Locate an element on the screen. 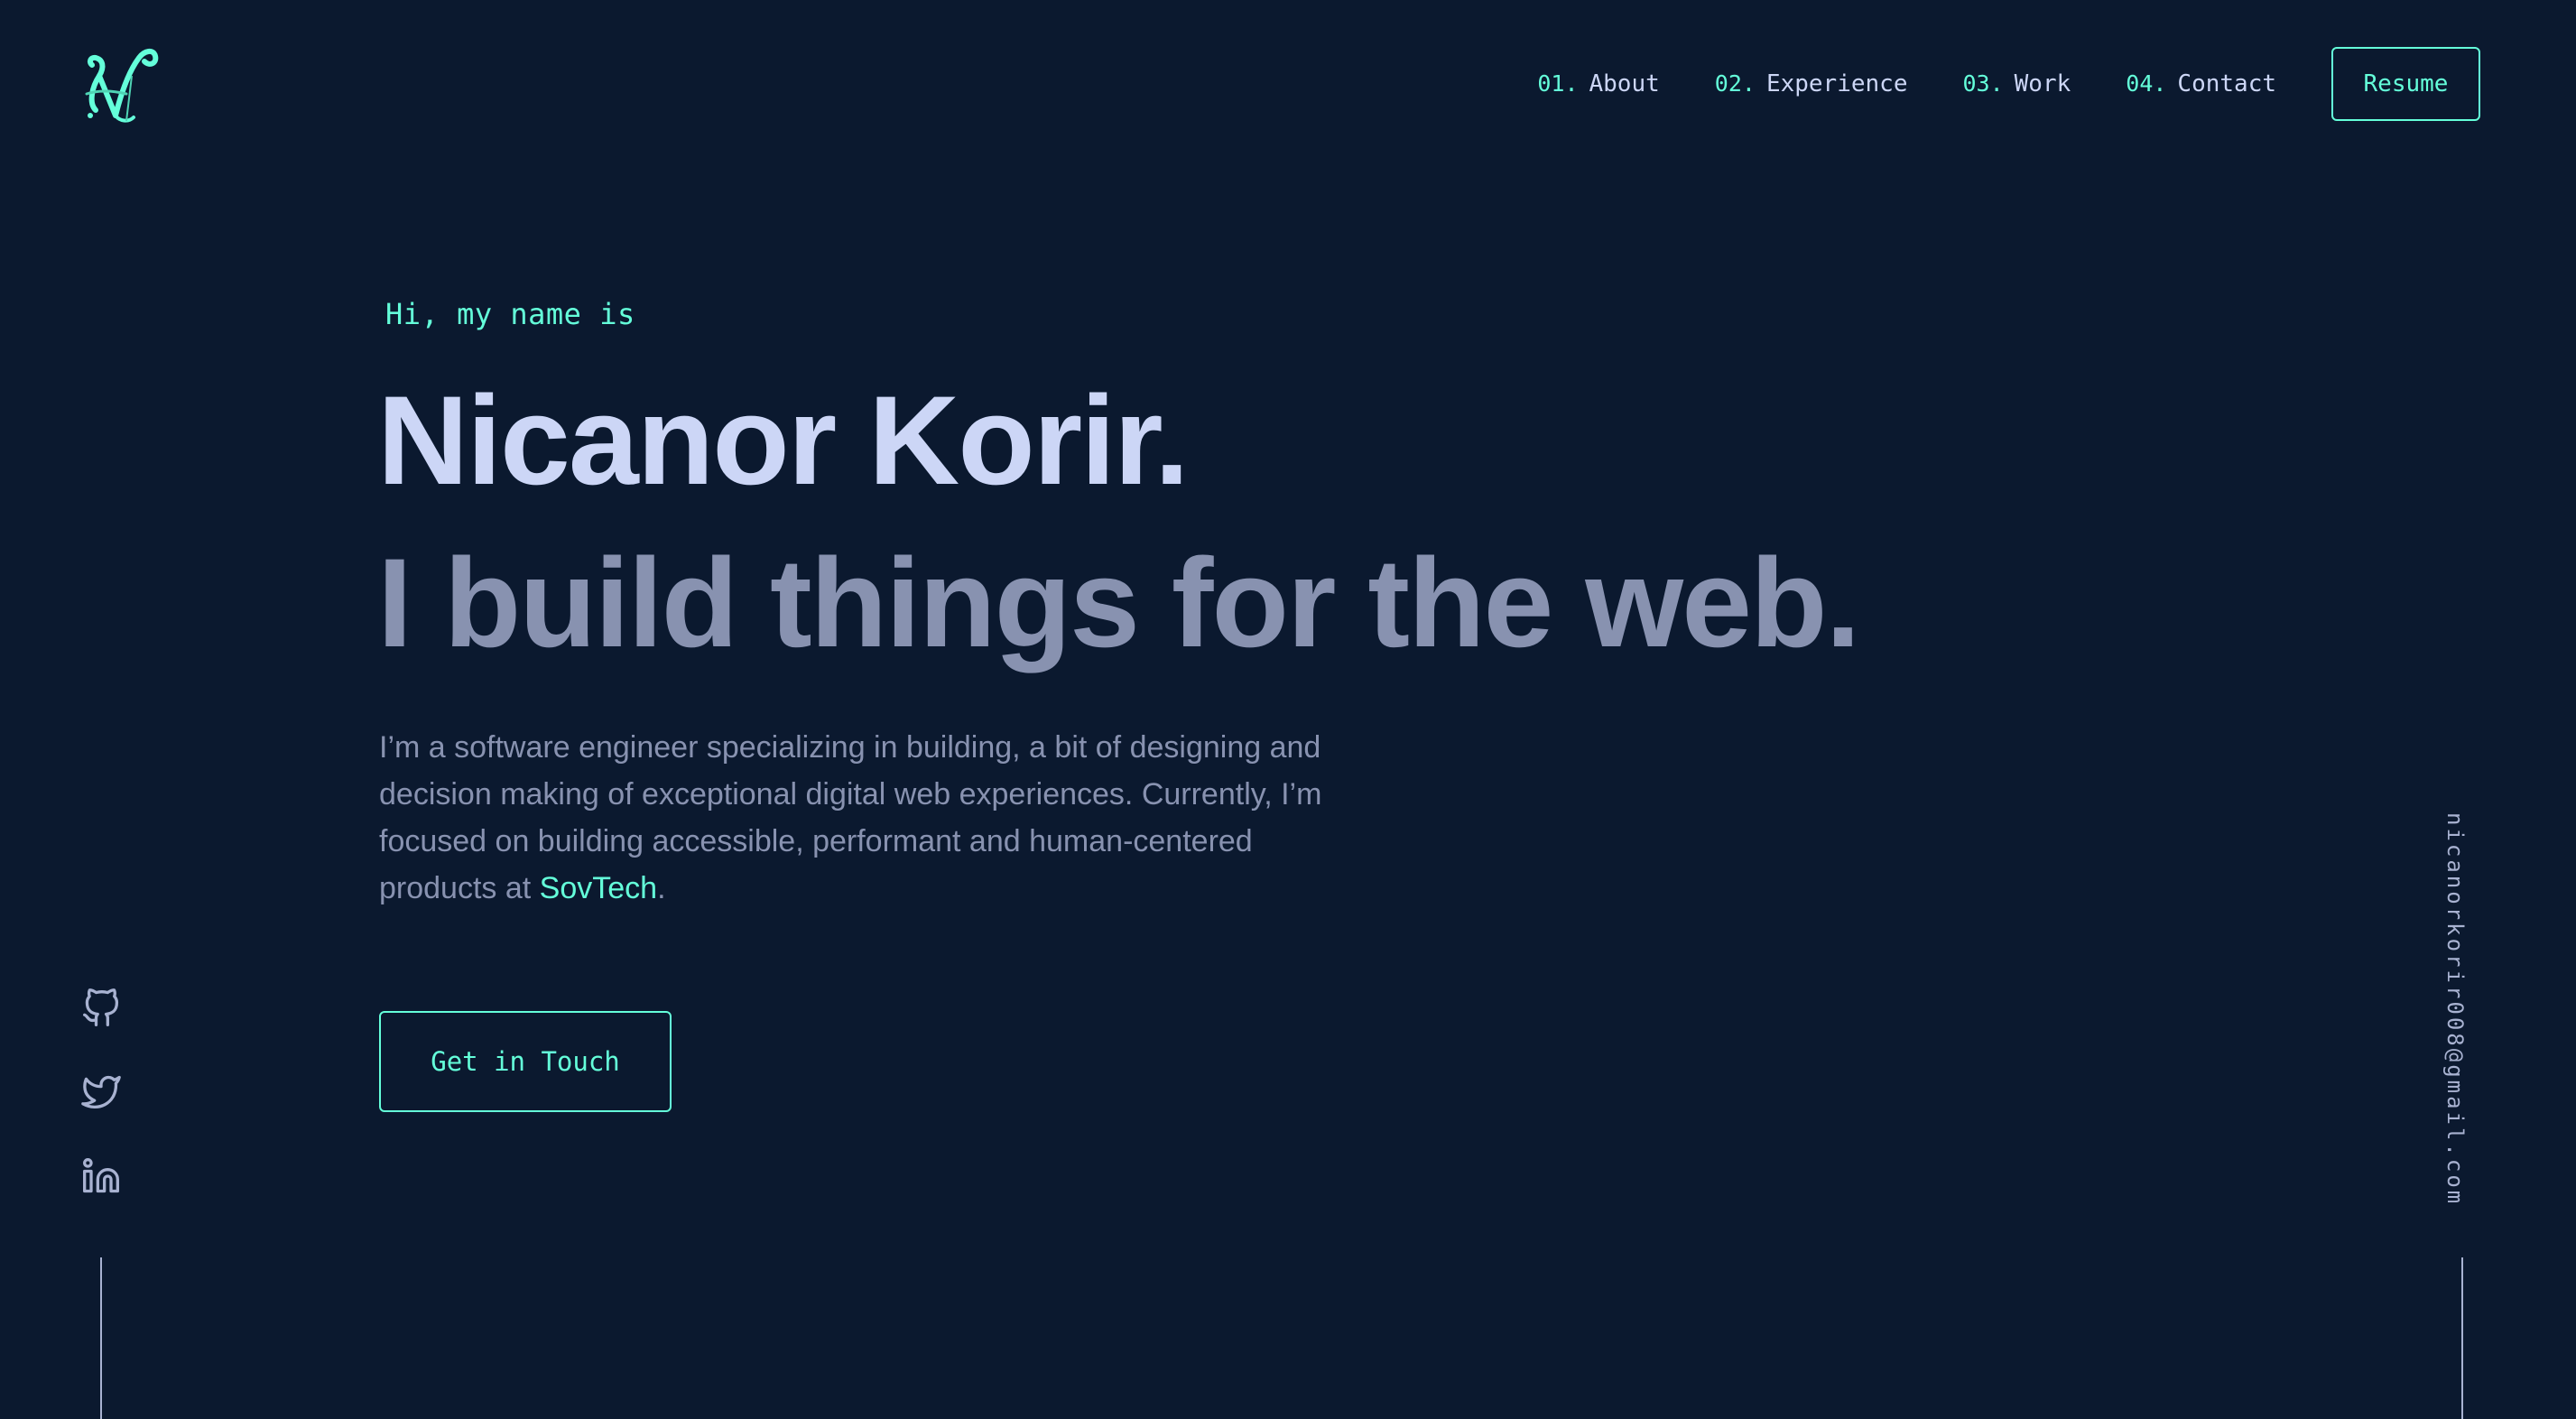 This screenshot has height=1419, width=2576. email-link: nicanorkorir008@gmail.com is located at coordinates (2455, 1009).